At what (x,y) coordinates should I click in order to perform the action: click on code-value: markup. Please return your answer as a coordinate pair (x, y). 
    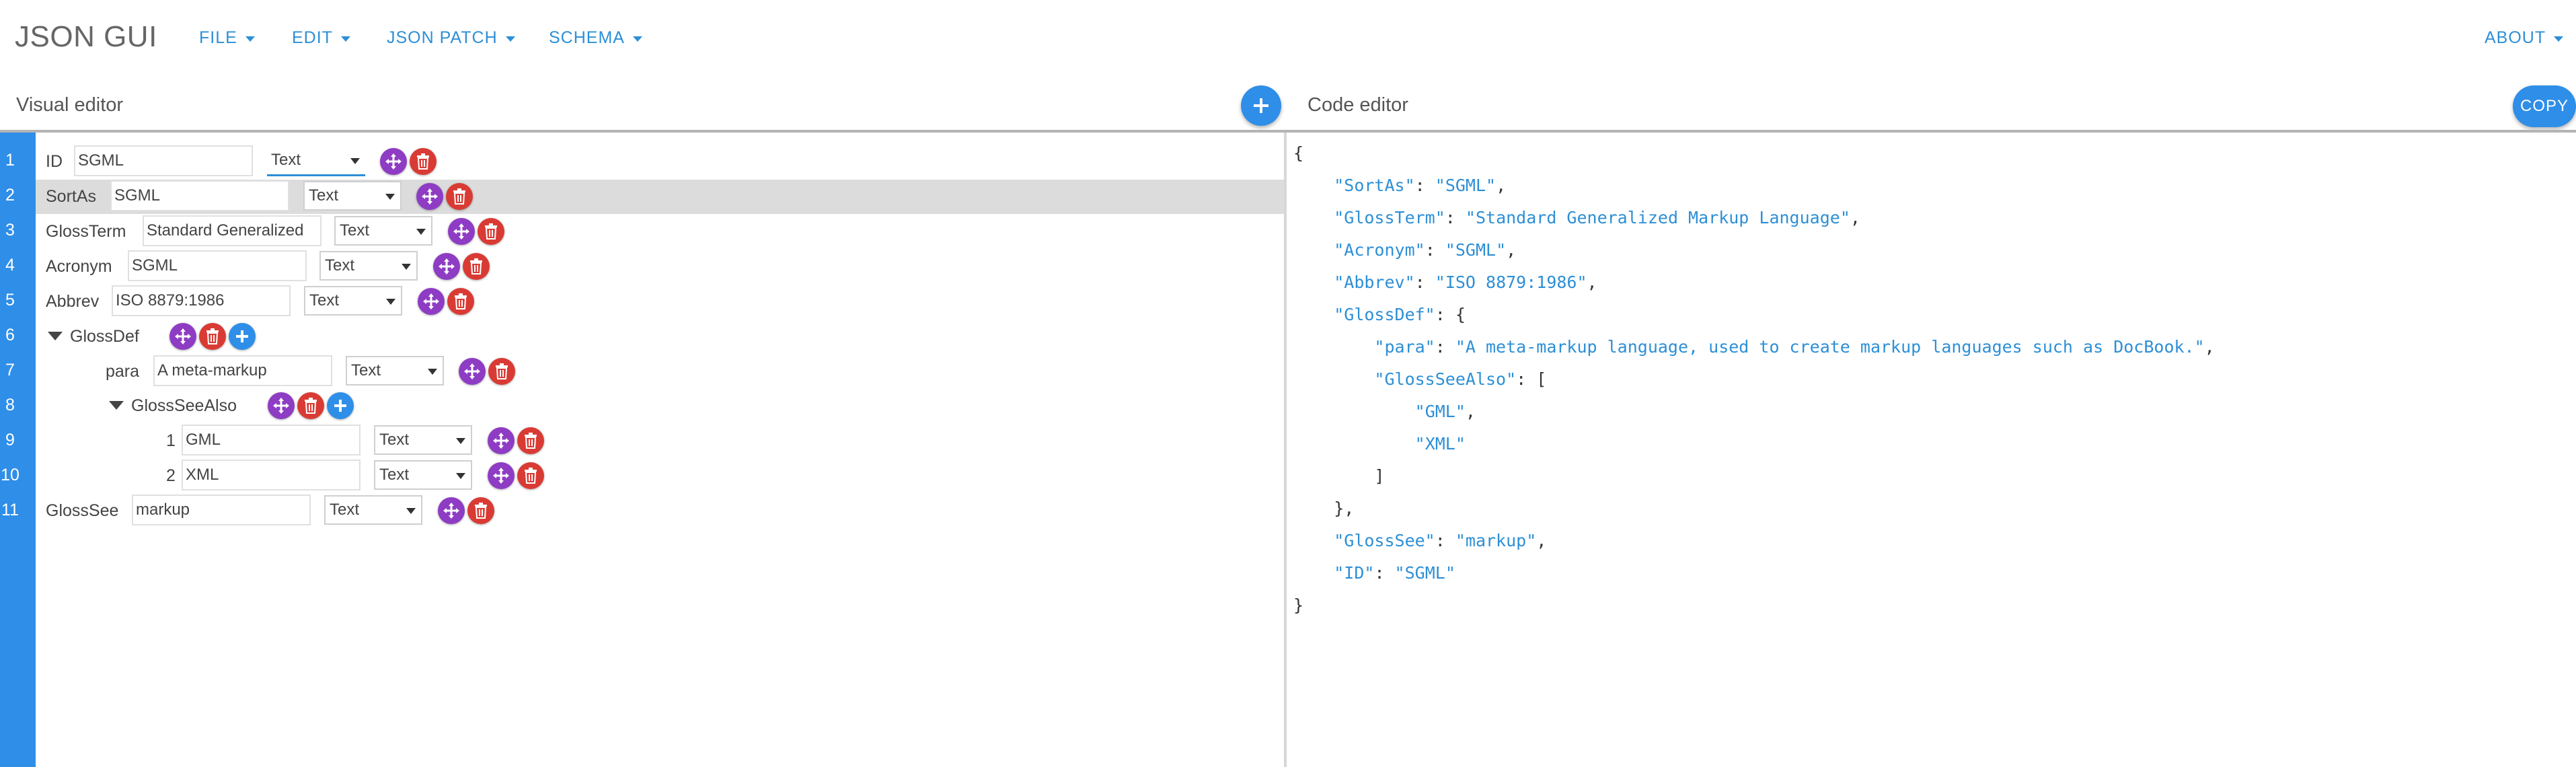
    Looking at the image, I should click on (1496, 540).